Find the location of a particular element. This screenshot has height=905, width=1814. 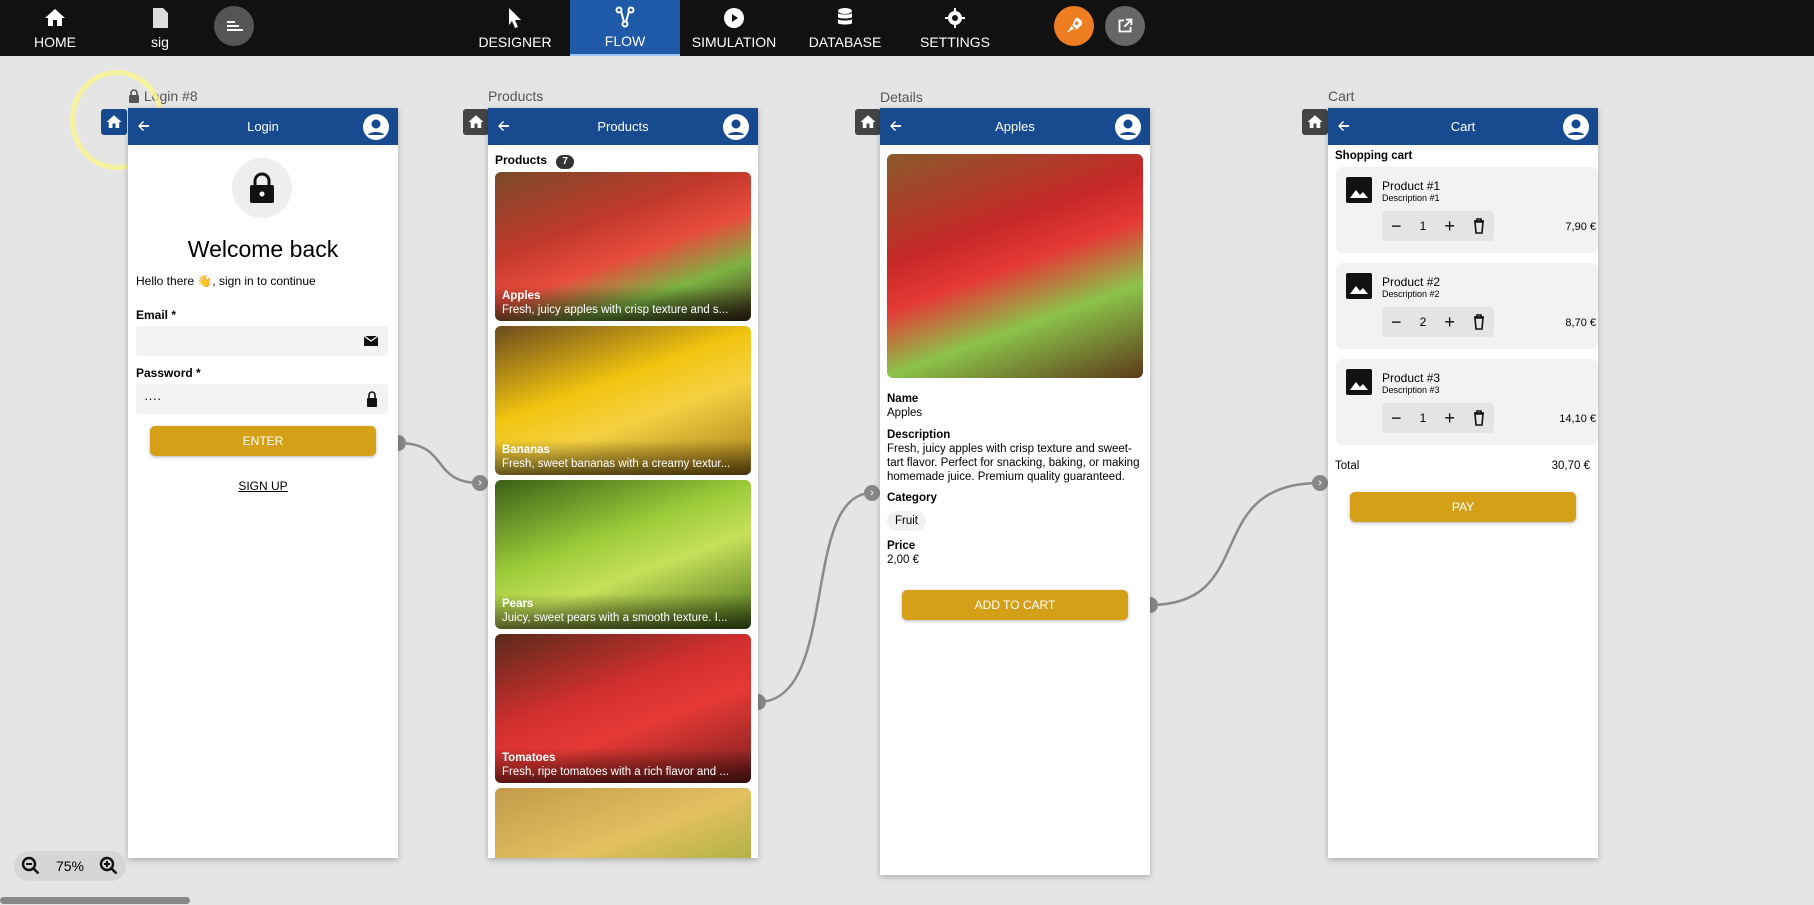

lock-avatar is located at coordinates (262, 188).